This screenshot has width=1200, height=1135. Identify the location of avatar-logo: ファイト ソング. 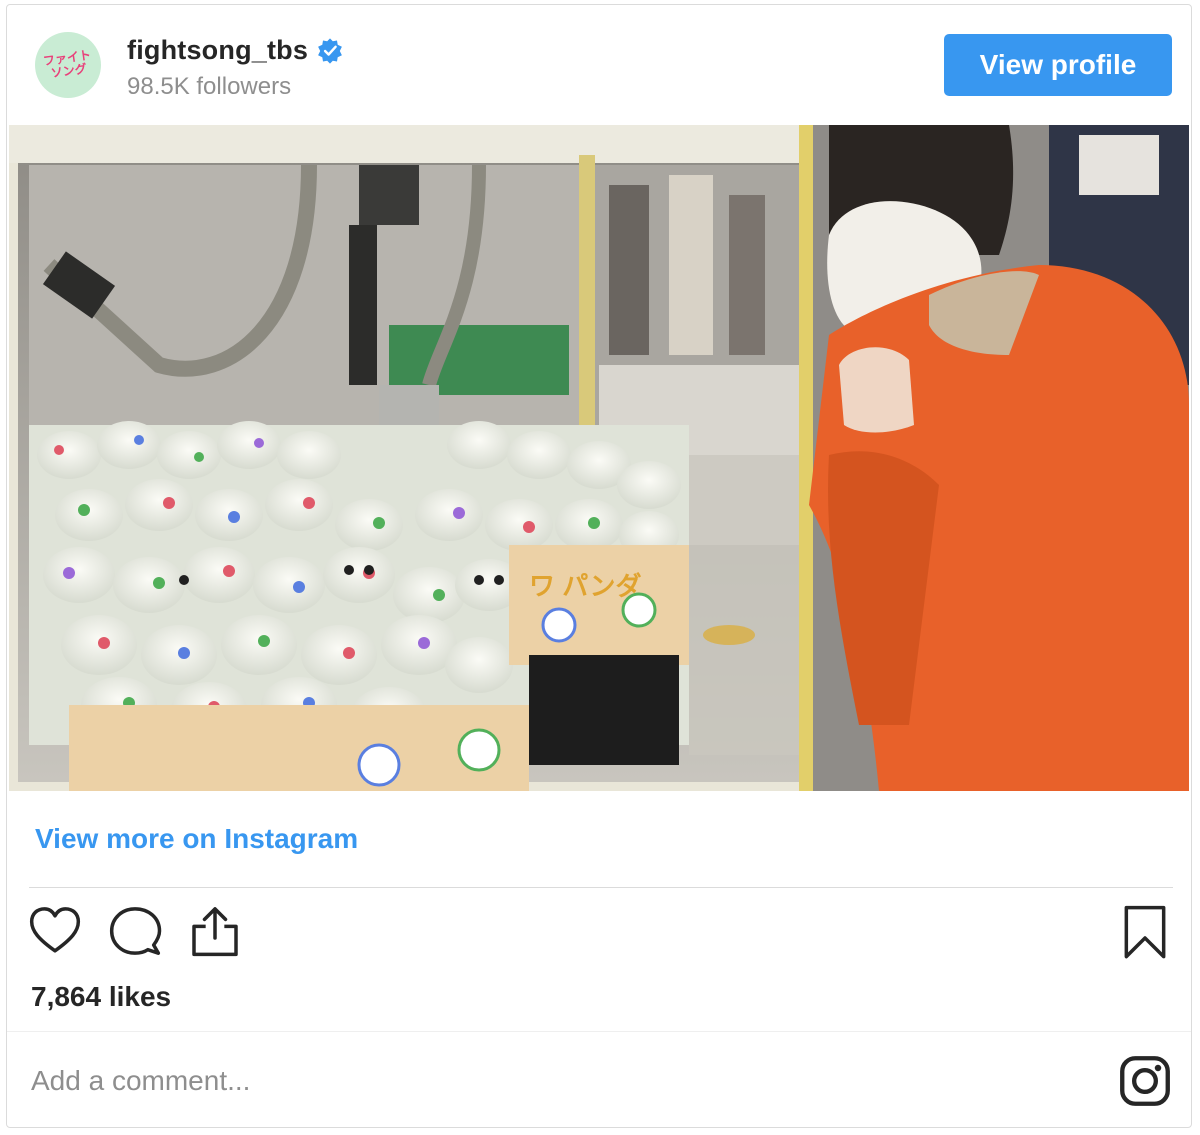
(68, 65).